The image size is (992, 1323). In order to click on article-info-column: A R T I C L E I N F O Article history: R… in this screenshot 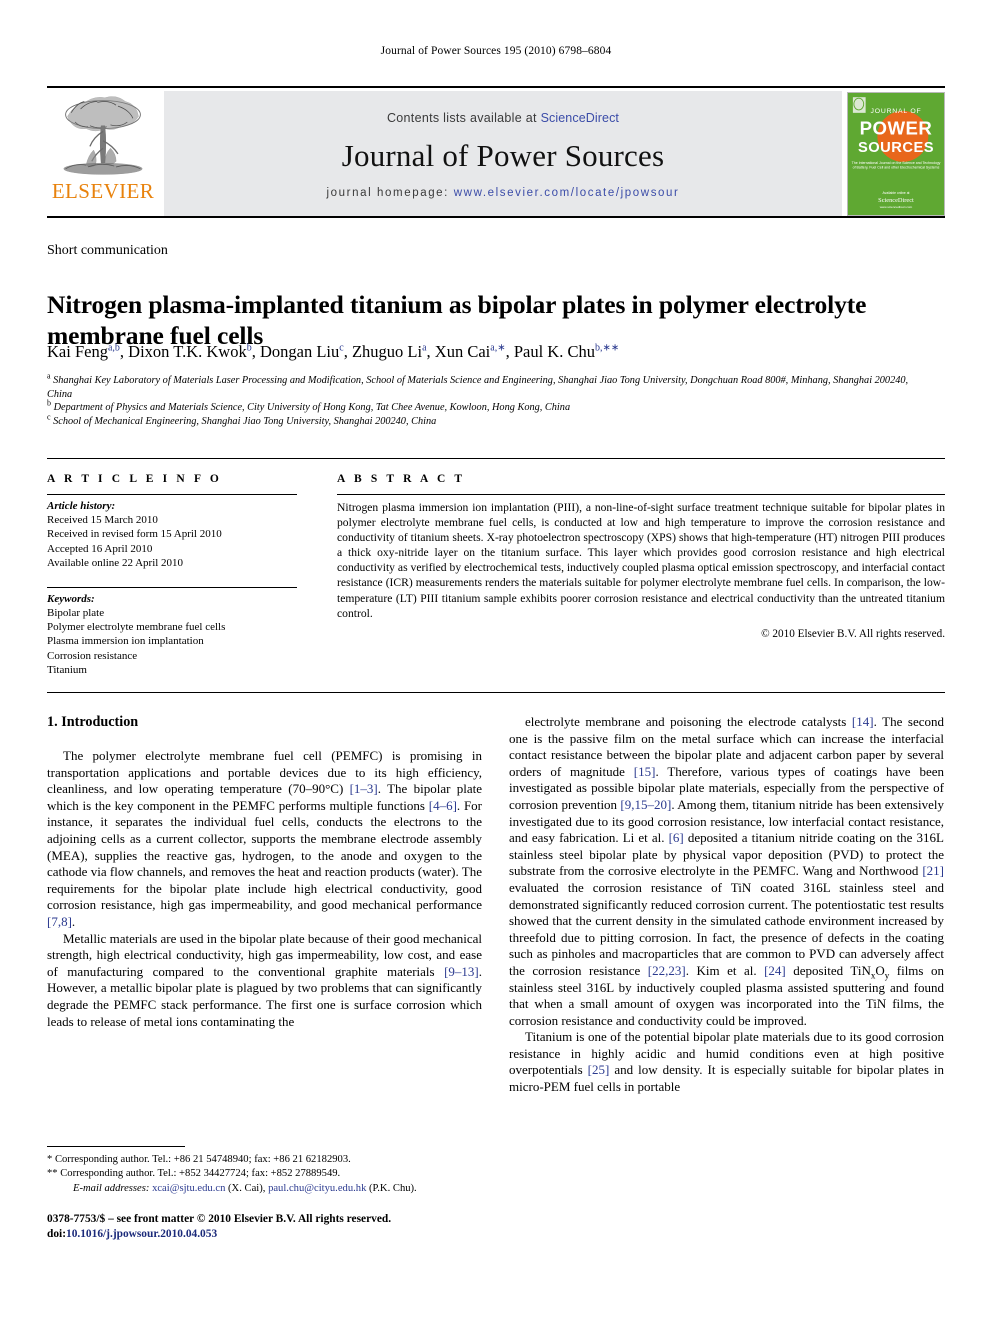, I will do `click(183, 575)`.